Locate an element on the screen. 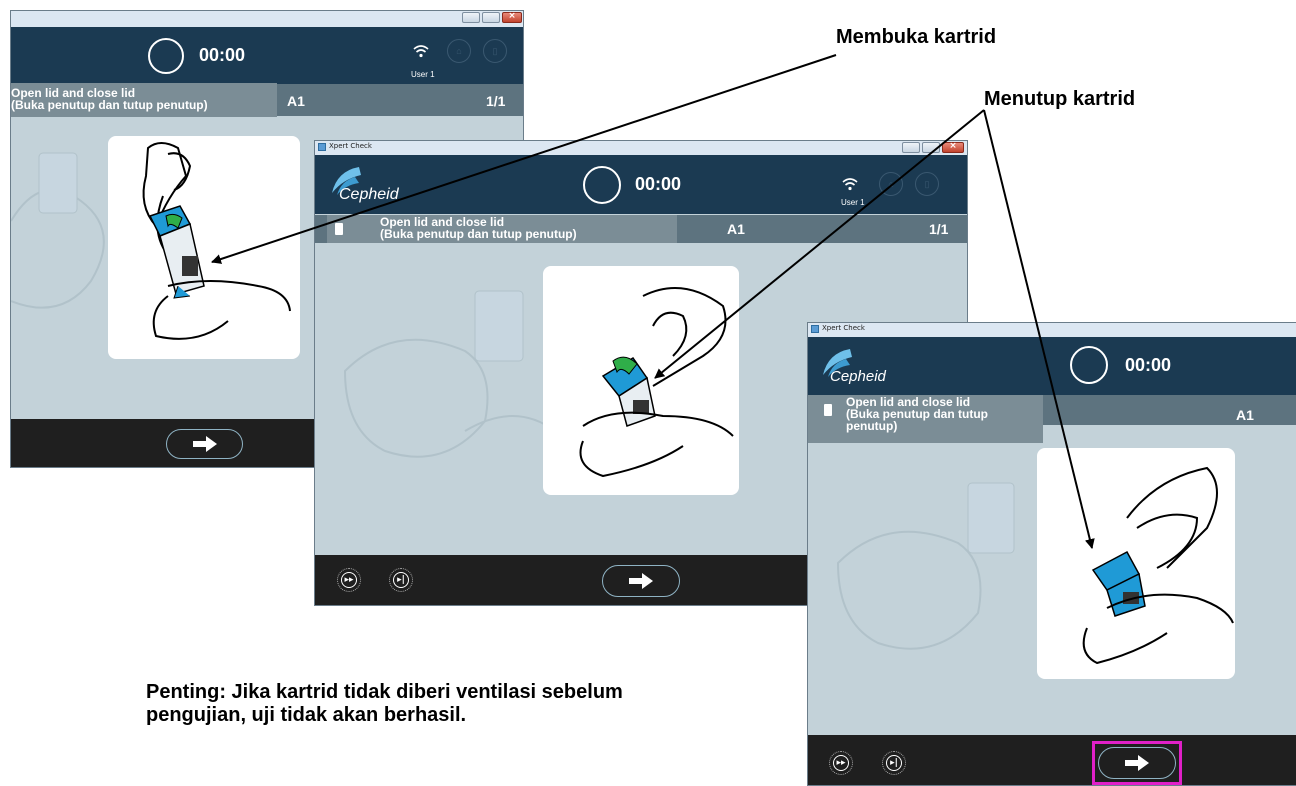 The height and width of the screenshot is (786, 1296). arrow-close-lid-middle is located at coordinates (819, 244).